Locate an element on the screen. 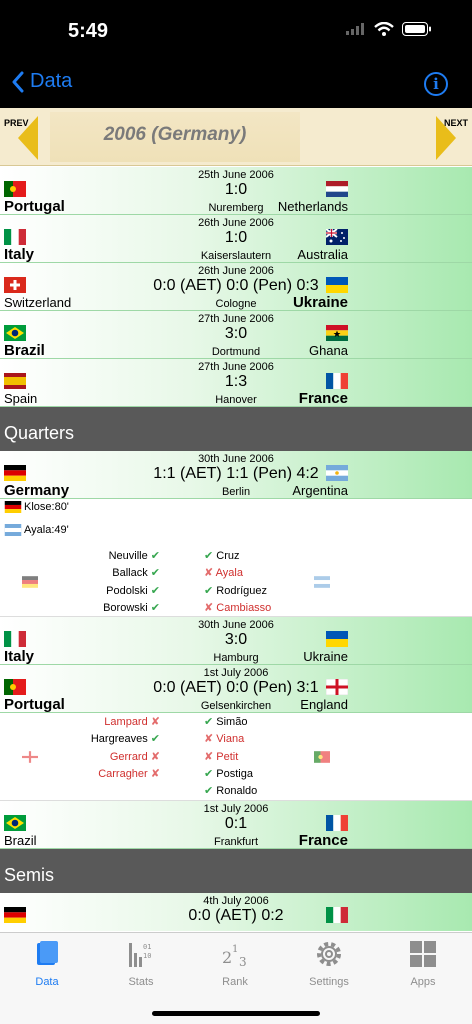  battery-icon is located at coordinates (416, 29).